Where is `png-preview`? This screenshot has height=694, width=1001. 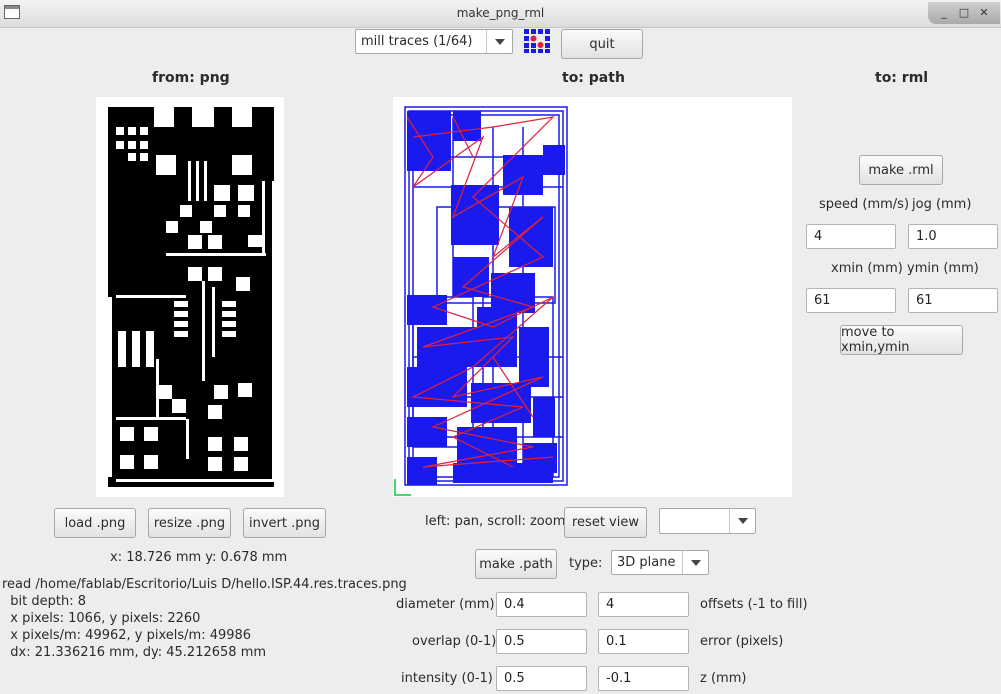
png-preview is located at coordinates (190, 297).